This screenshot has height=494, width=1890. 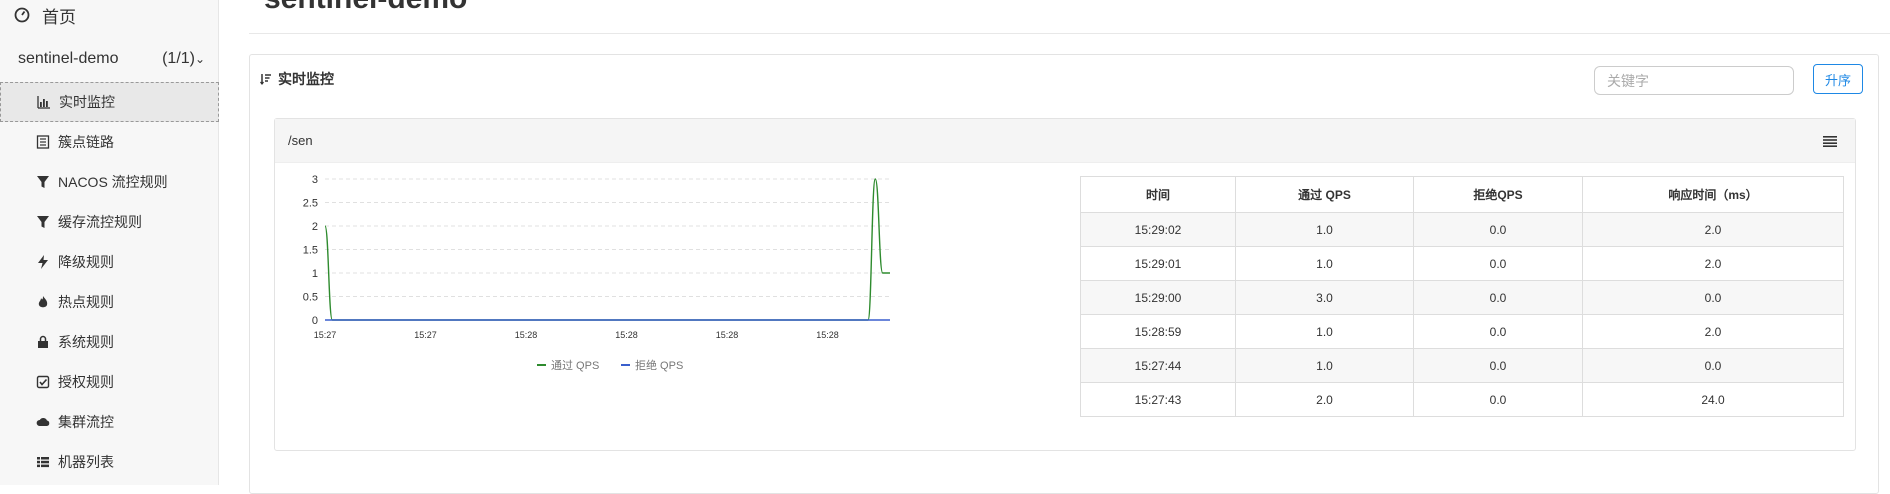 I want to click on y-tick-label: 0.5, so click(x=310, y=298).